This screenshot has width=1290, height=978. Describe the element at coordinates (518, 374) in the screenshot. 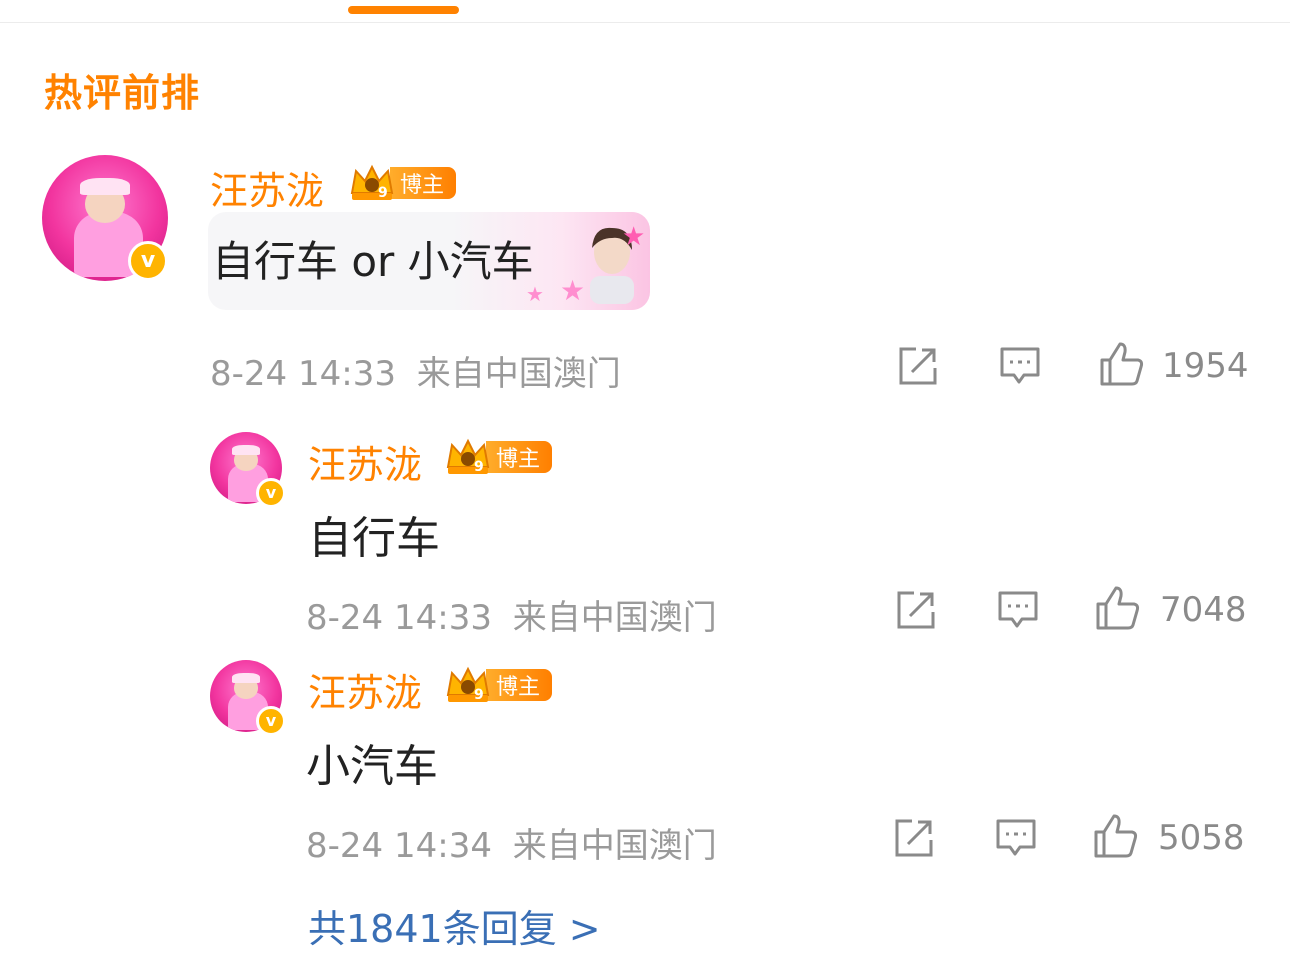

I see `comment-location: 来自中国澳门` at that location.